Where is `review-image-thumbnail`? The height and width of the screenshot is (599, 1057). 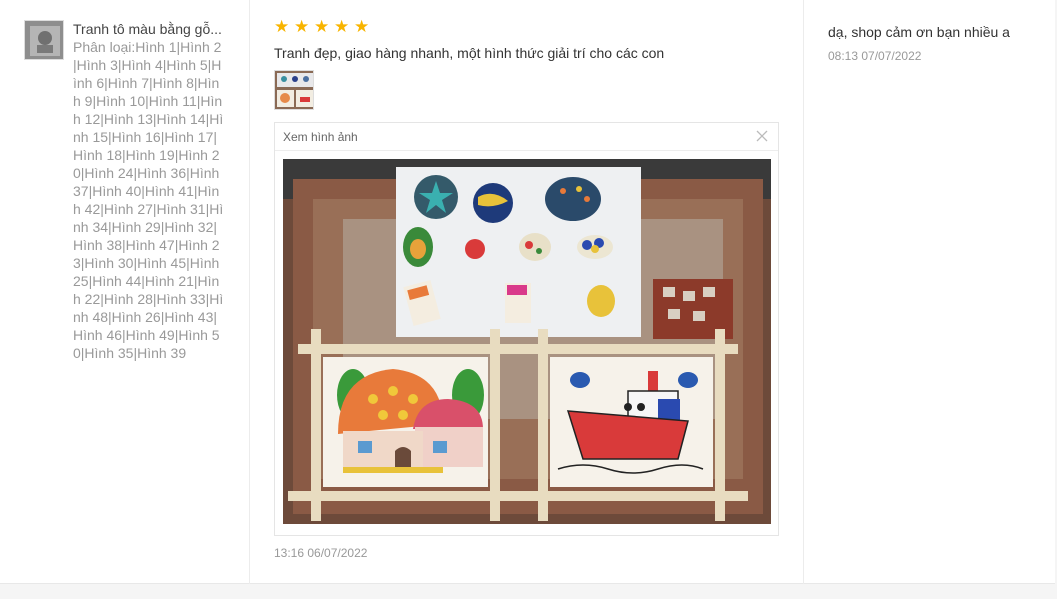
review-image-thumbnail is located at coordinates (294, 90).